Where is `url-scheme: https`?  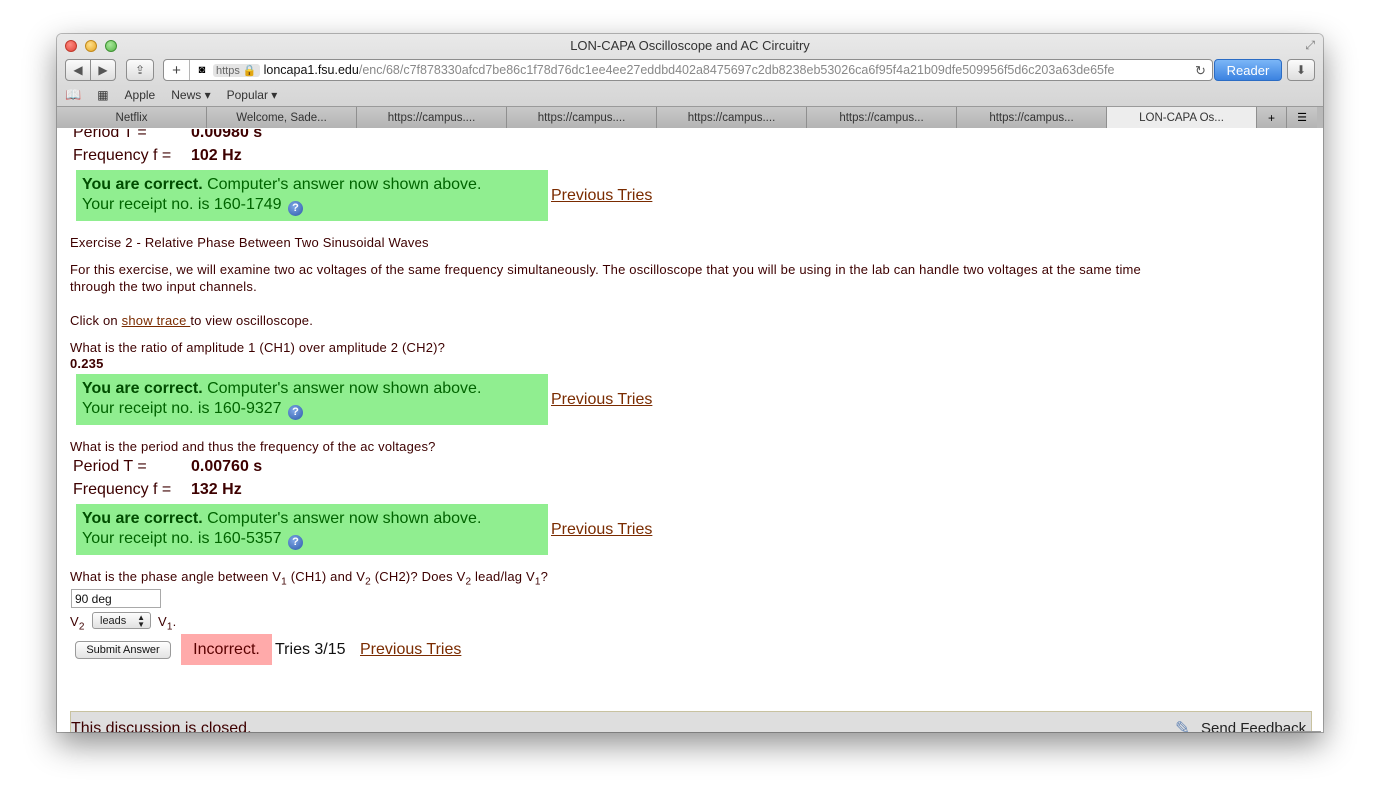 url-scheme: https is located at coordinates (228, 70).